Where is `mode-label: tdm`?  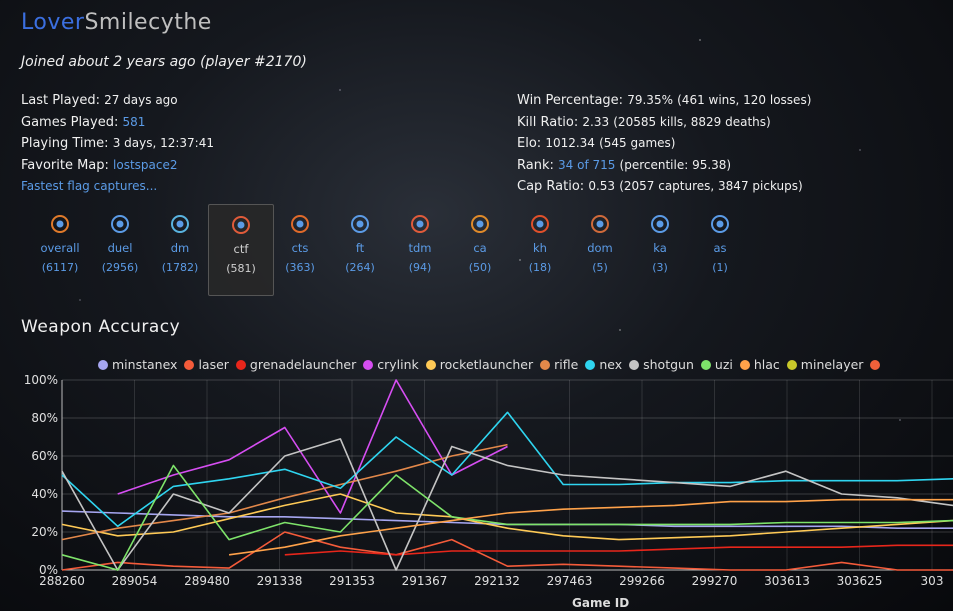 mode-label: tdm is located at coordinates (420, 248).